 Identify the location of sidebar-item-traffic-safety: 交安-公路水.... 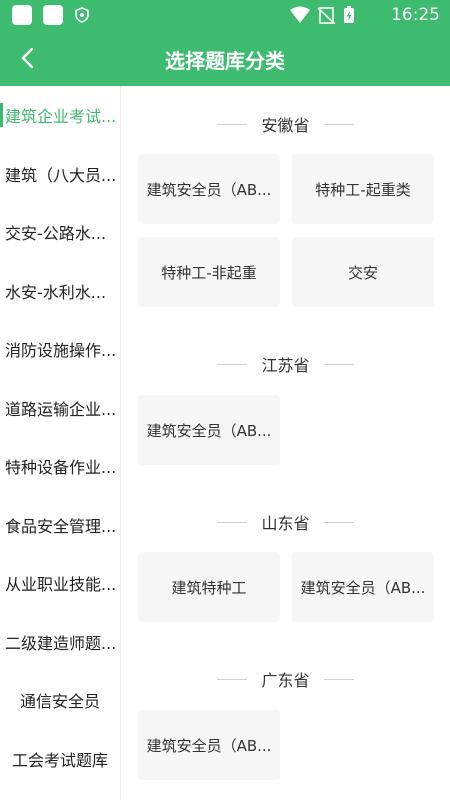
(60, 232).